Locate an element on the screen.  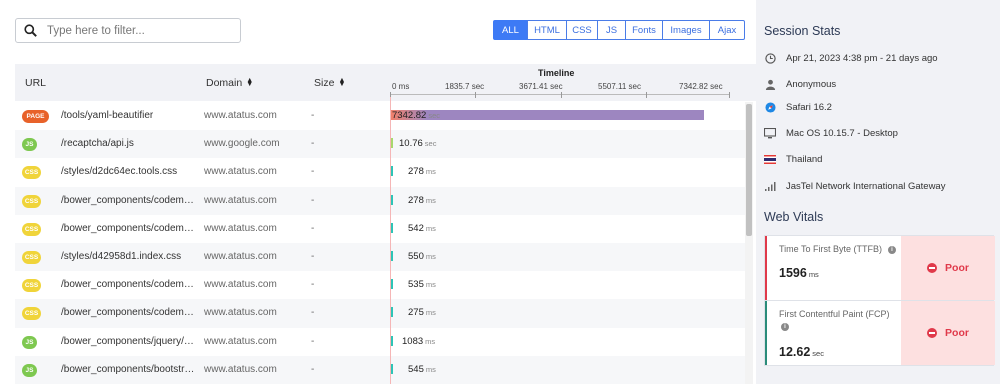
vital-label: First Contentful Paint (FCP) i is located at coordinates (834, 320).